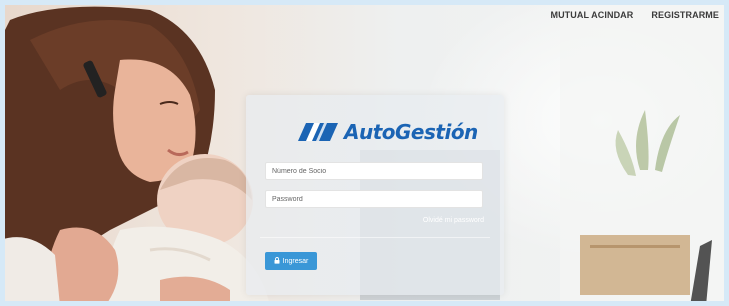  Describe the element at coordinates (295, 261) in the screenshot. I see `login-button-label: Ingresar` at that location.